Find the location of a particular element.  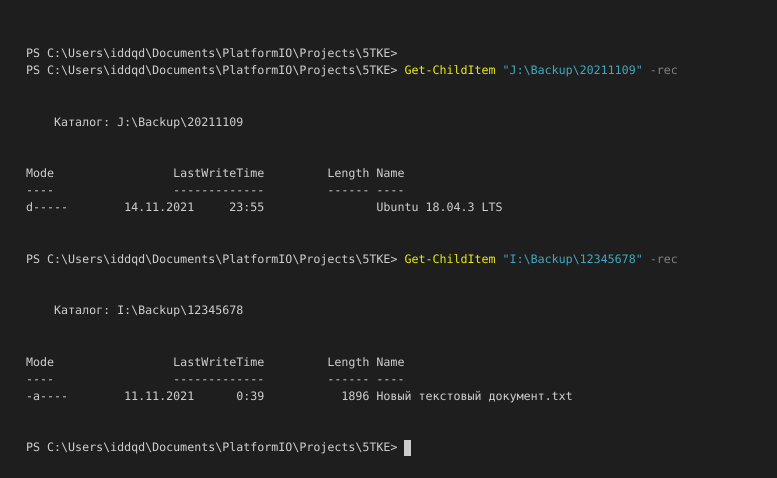

output-line: Каталог: I:\Backup\12345678 is located at coordinates (148, 311).